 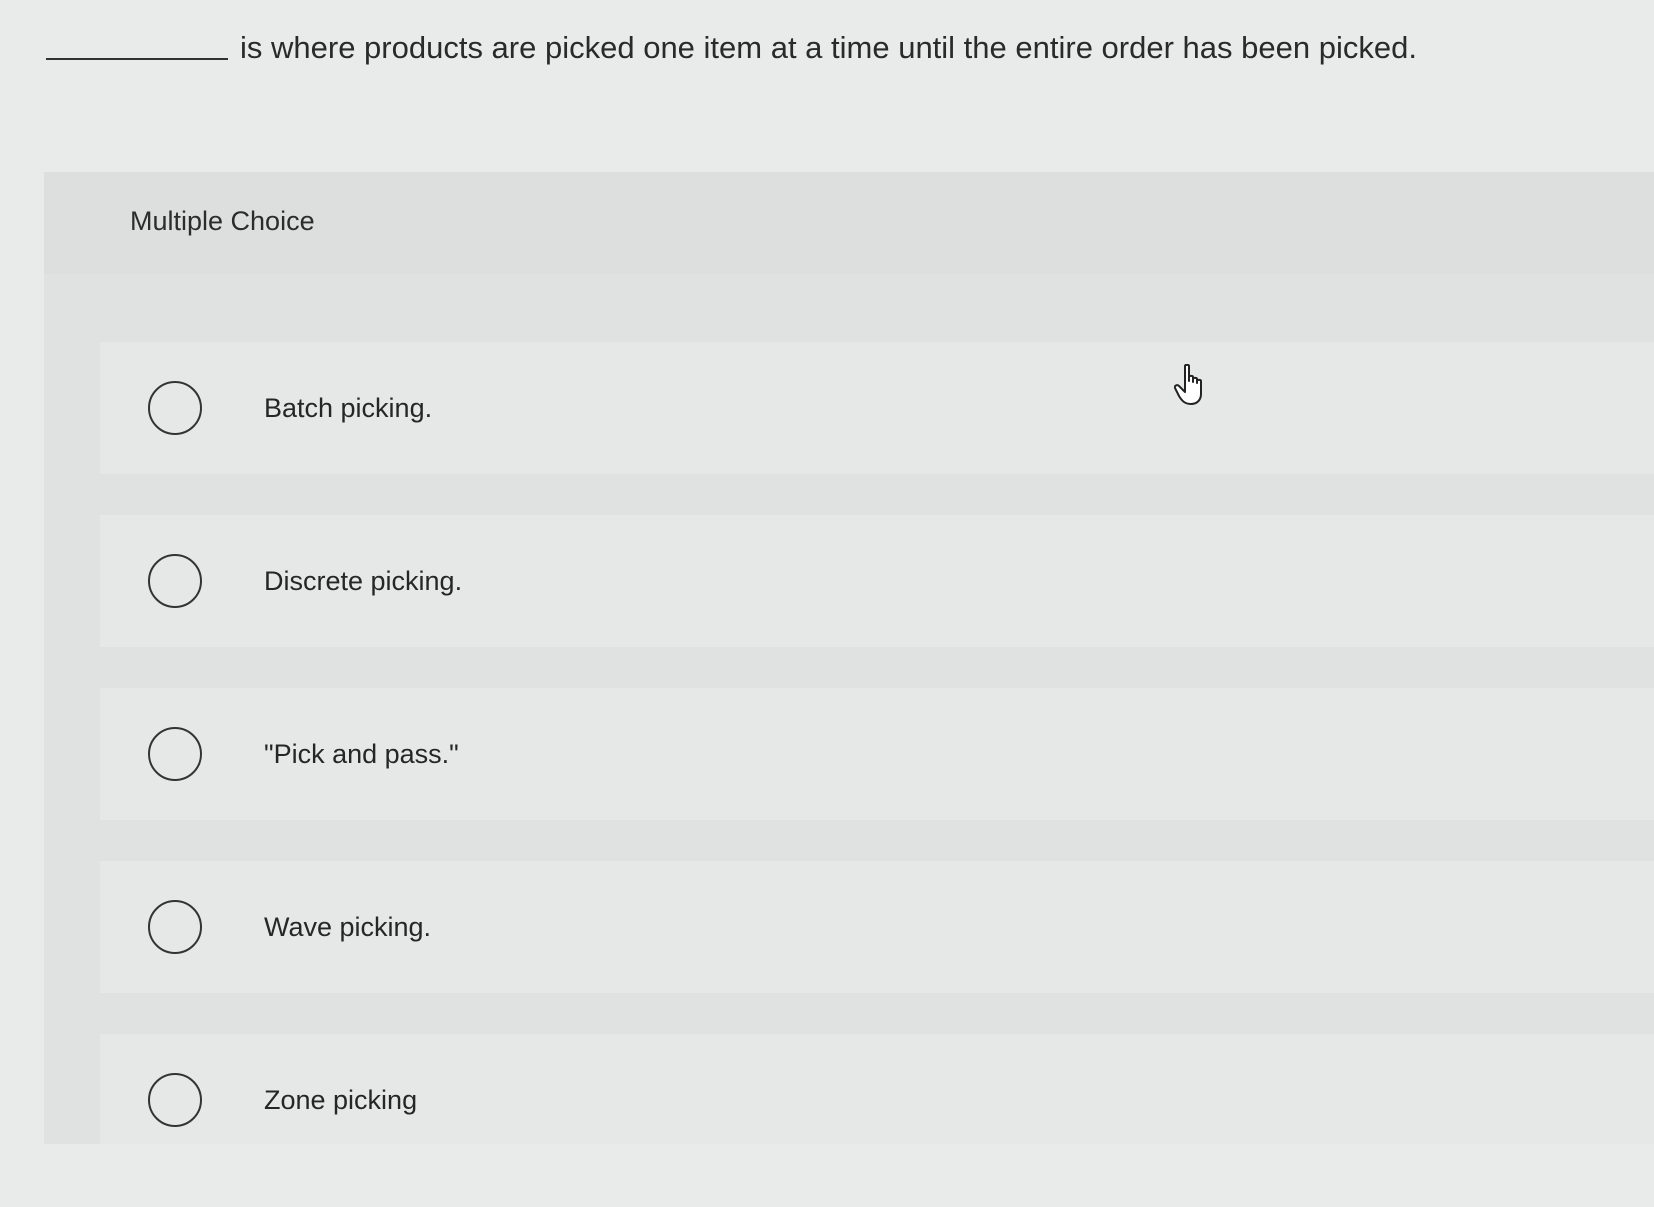 I want to click on option-wave-picking: Wave picking., so click(x=877, y=927).